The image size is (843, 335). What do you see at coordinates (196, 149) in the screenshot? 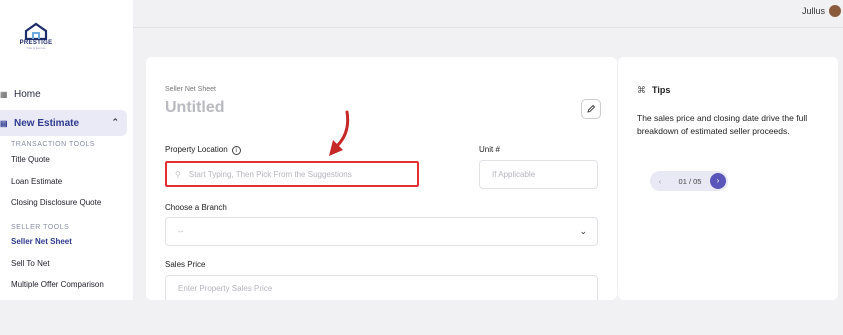
I see `property-location-label-text: Property Location` at bounding box center [196, 149].